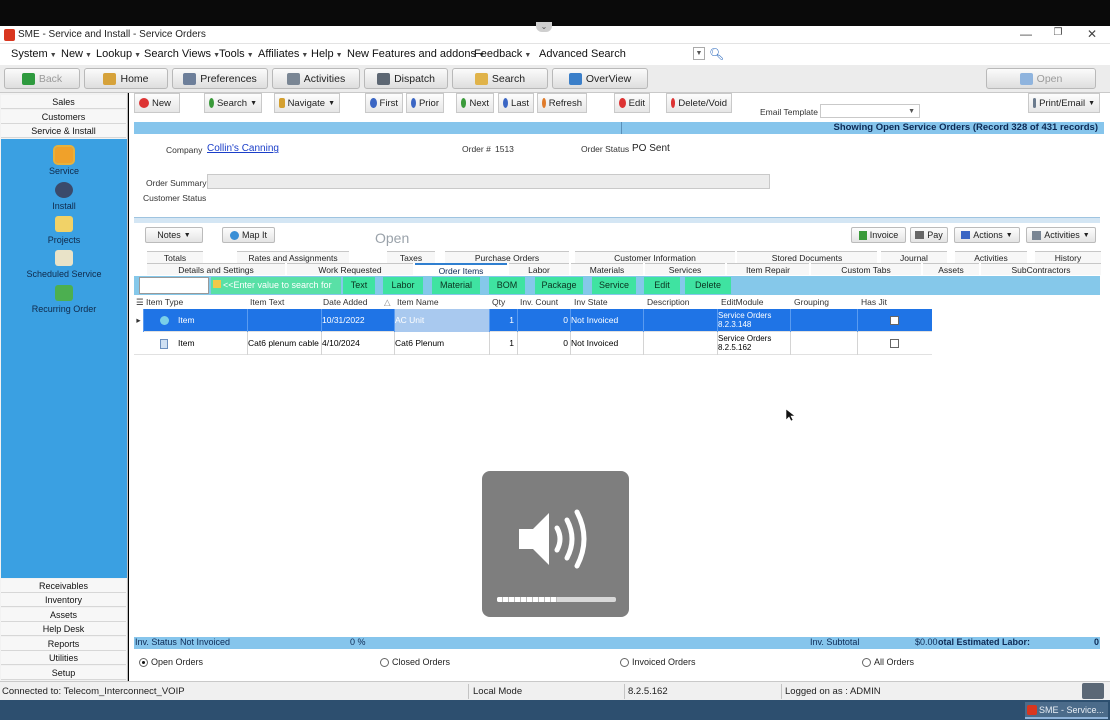  What do you see at coordinates (461, 269) in the screenshot?
I see `tab-order-items: Order Items` at bounding box center [461, 269].